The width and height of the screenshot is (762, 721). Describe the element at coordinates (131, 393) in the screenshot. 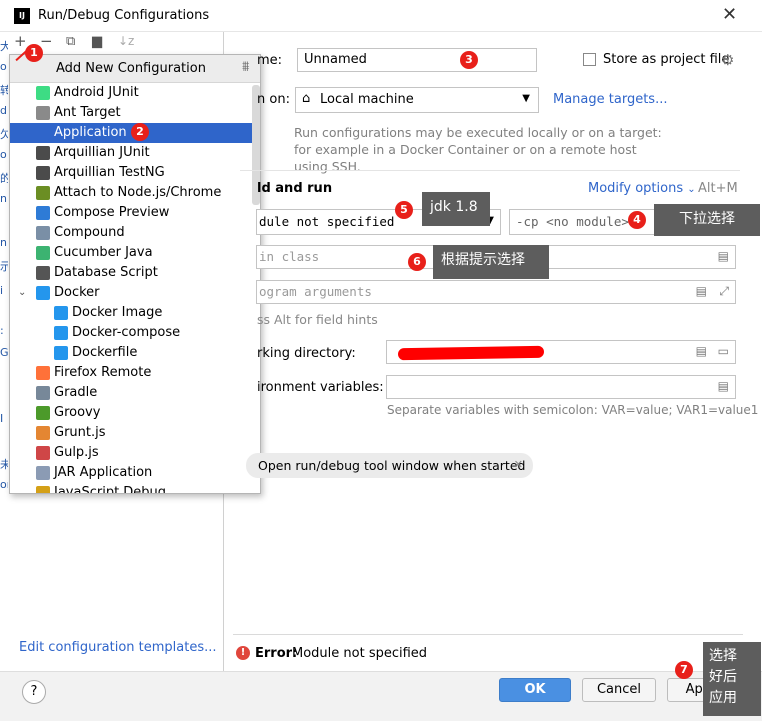

I see `popup-item: Gradle` at that location.